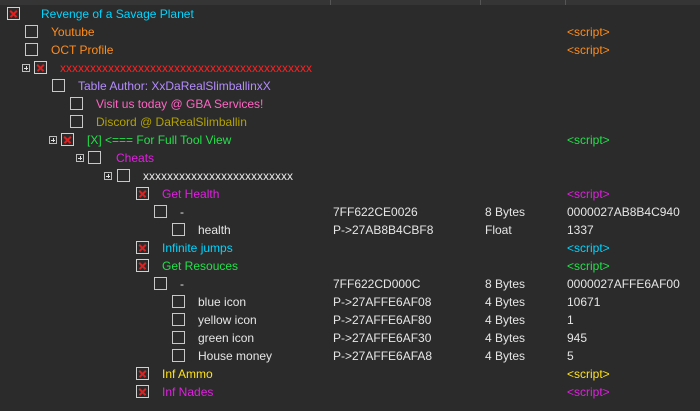 This screenshot has height=411, width=700. What do you see at coordinates (350, 266) in the screenshot?
I see `table-row: Get Resouces <script>` at bounding box center [350, 266].